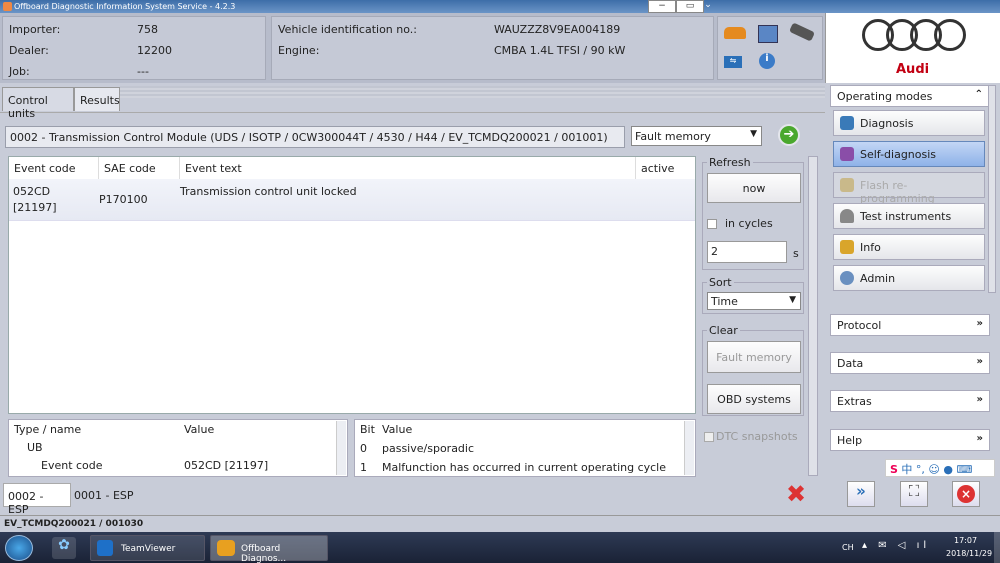 The image size is (1000, 563). Describe the element at coordinates (754, 188) in the screenshot. I see `refresh-now-button: now` at that location.